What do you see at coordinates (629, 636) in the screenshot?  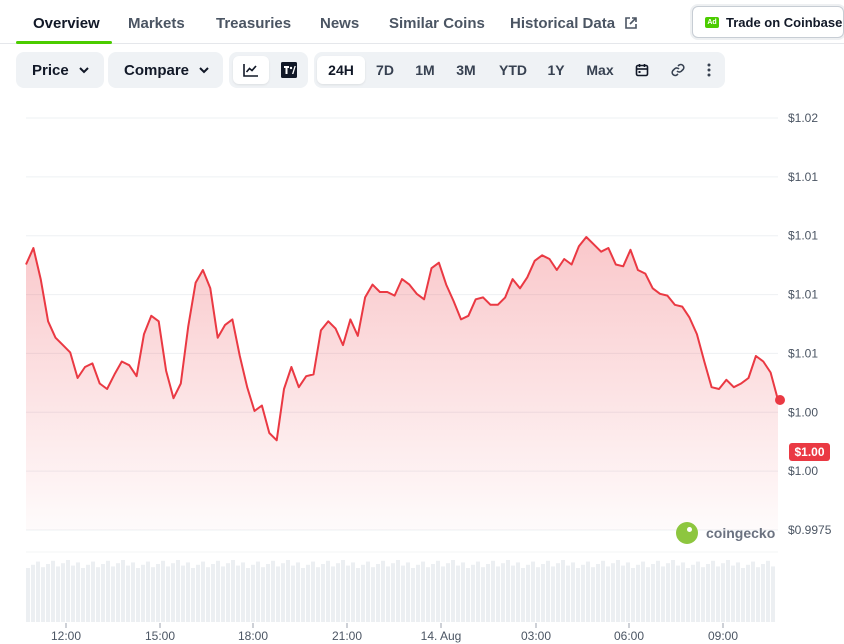 I see `x-axis-tick-label: 06:00` at bounding box center [629, 636].